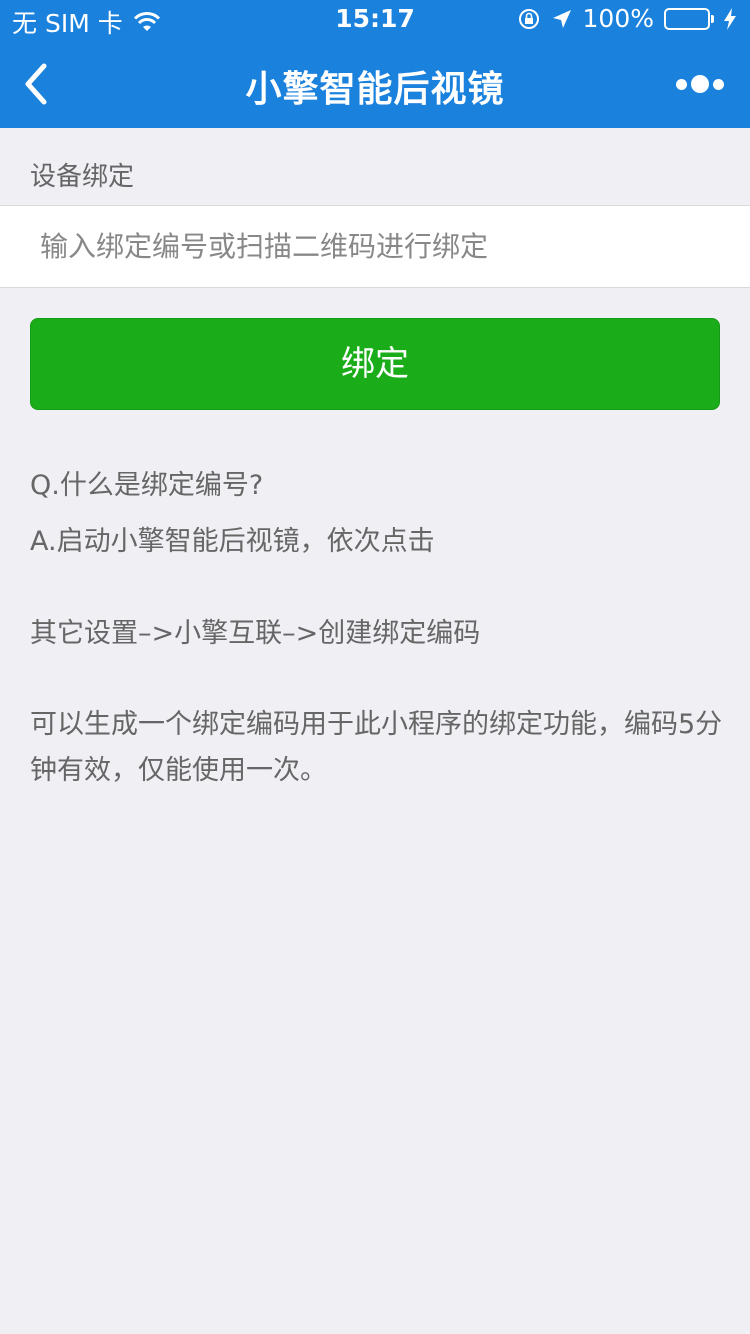 This screenshot has height=1334, width=750. I want to click on charging-bolt-icon, so click(730, 18).